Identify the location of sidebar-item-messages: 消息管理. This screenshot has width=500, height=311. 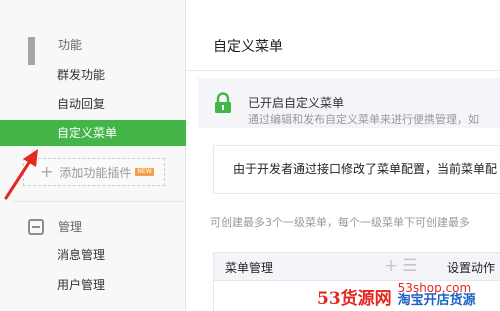
(93, 255).